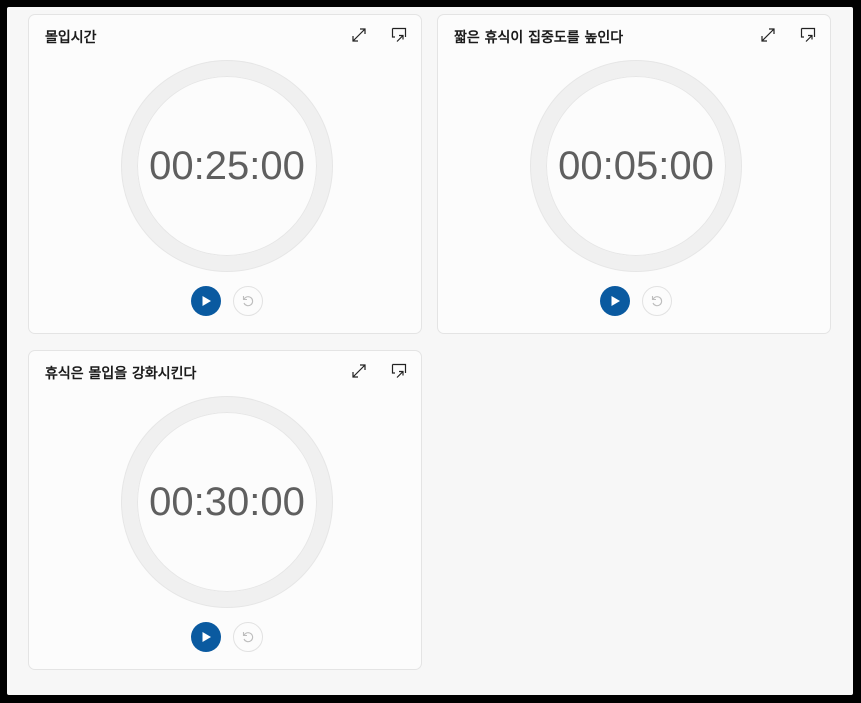  What do you see at coordinates (539, 38) in the screenshot?
I see `timer-title: 짧은 휴식이 집중도를 높인다` at bounding box center [539, 38].